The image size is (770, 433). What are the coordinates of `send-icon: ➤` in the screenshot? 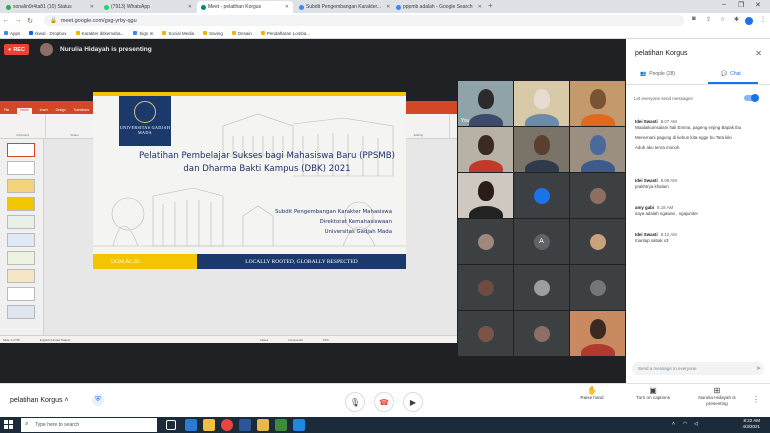 It's located at (761, 368).